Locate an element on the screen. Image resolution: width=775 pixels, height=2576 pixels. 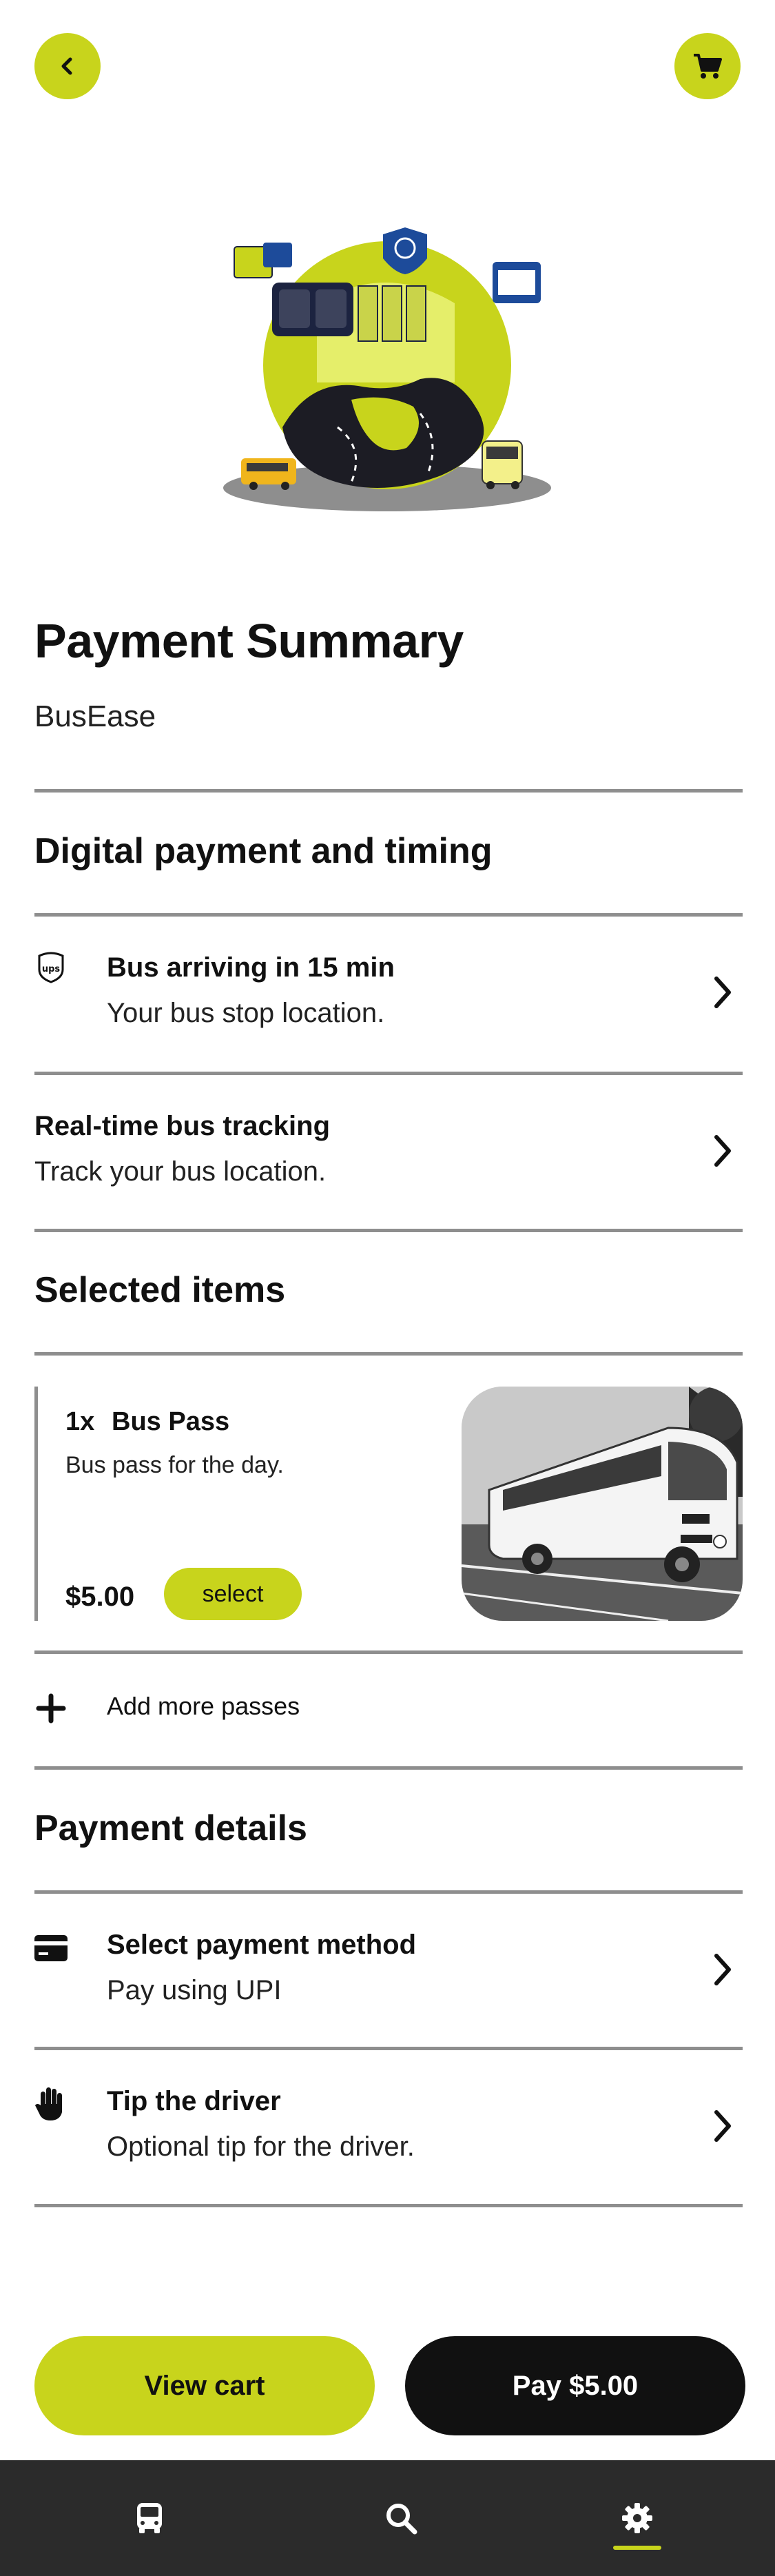
bus-pass-image is located at coordinates (602, 1504).